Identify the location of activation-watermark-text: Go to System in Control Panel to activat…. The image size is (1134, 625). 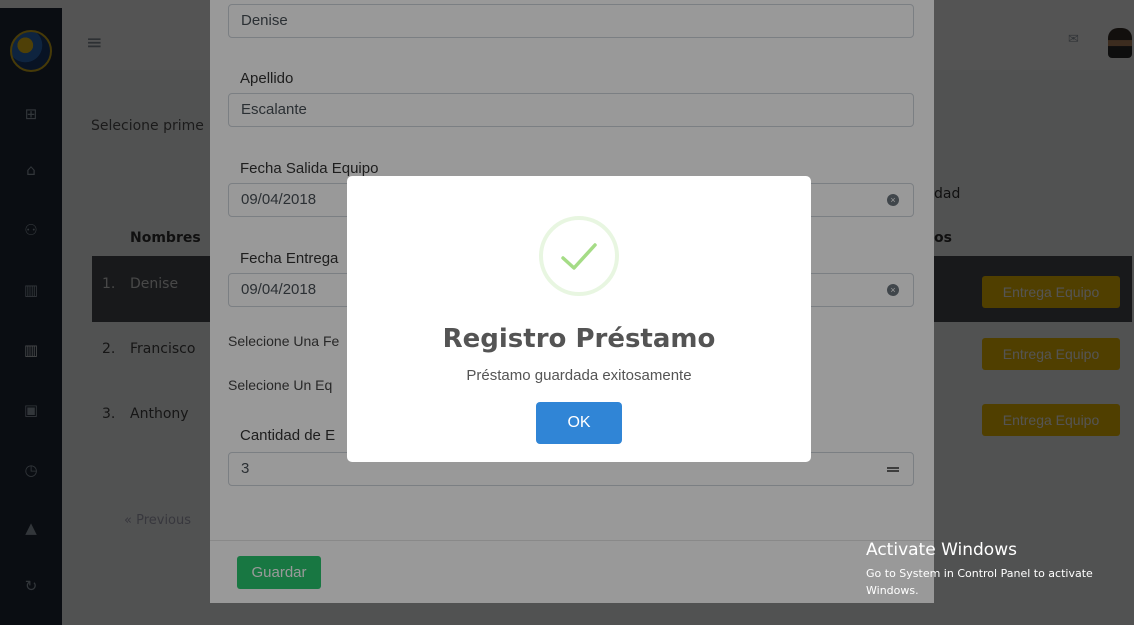
(979, 582).